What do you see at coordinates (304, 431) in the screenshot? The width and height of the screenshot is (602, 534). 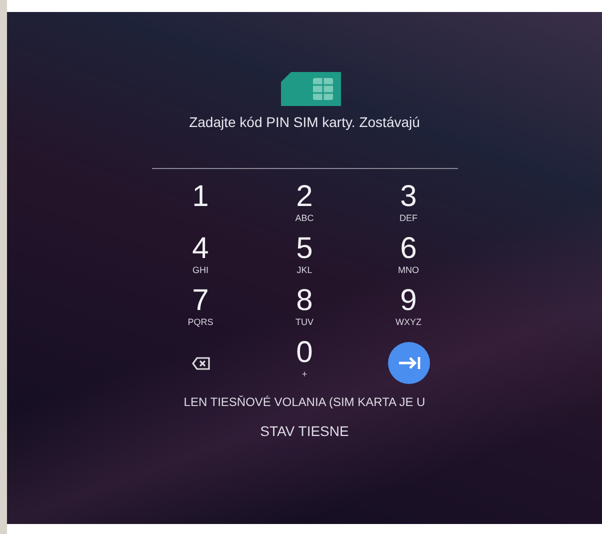 I see `emergency-call-button: STAV TIESNE` at bounding box center [304, 431].